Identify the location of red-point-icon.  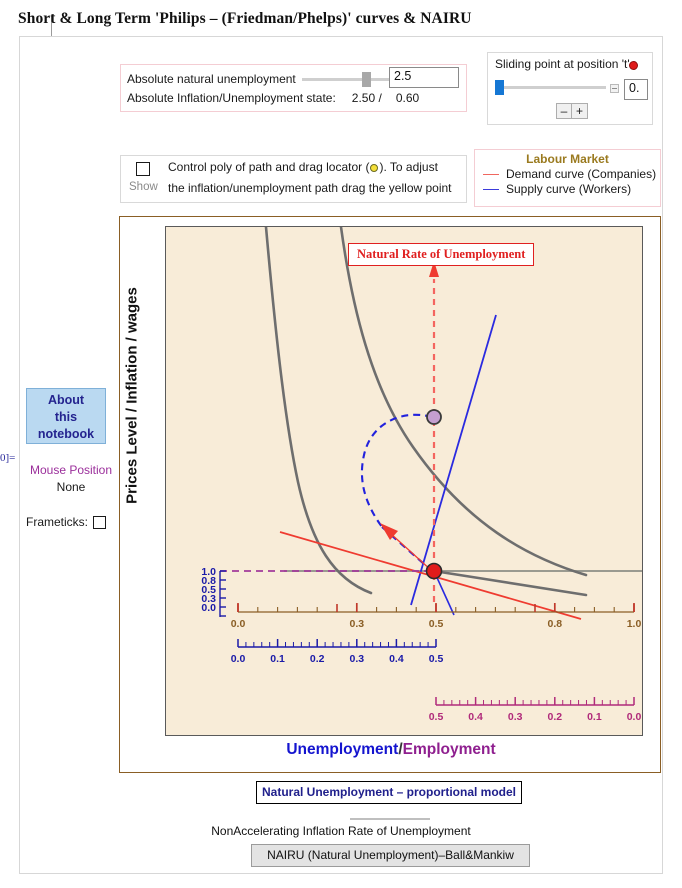
(633, 65).